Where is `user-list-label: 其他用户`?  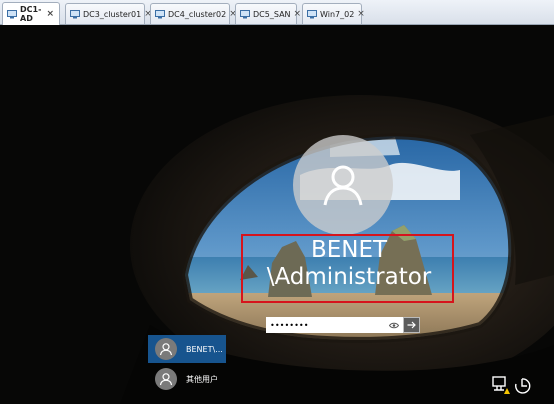 user-list-label: 其他用户 is located at coordinates (202, 379).